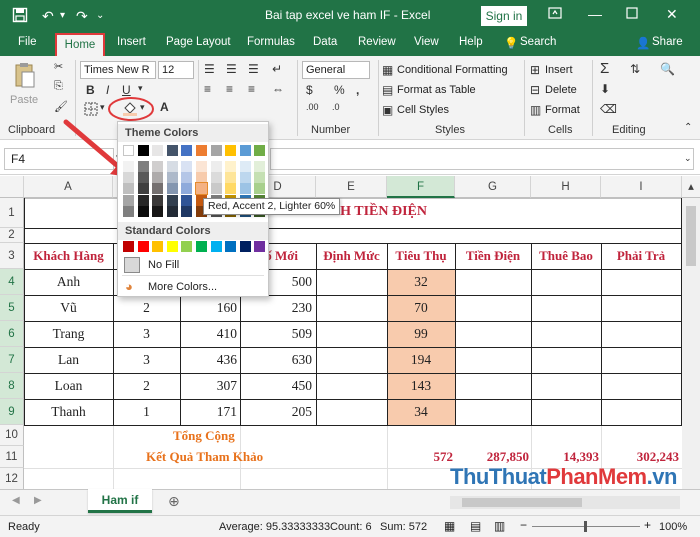  I want to click on tab-data: Data, so click(325, 42).